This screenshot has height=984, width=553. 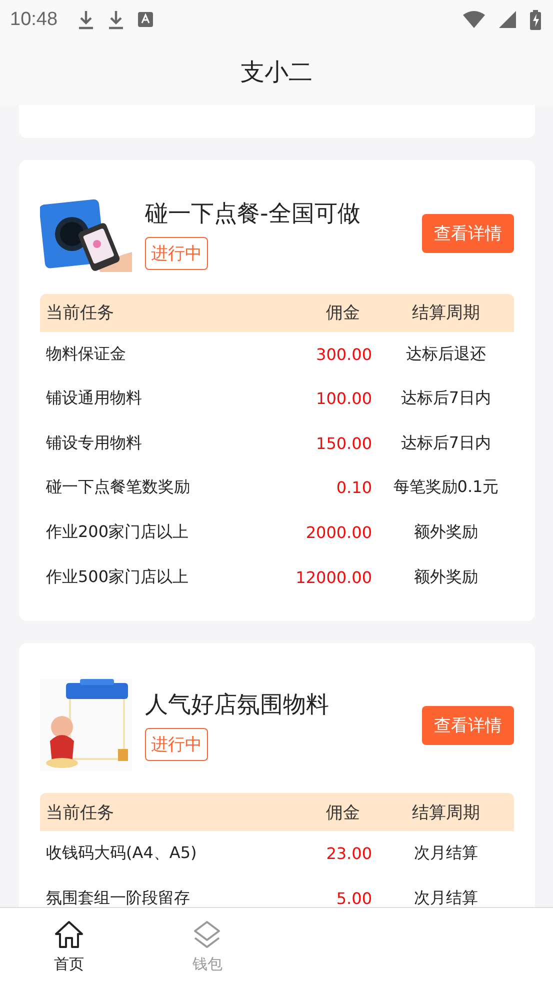 I want to click on page-title: 支小二, so click(x=276, y=72).